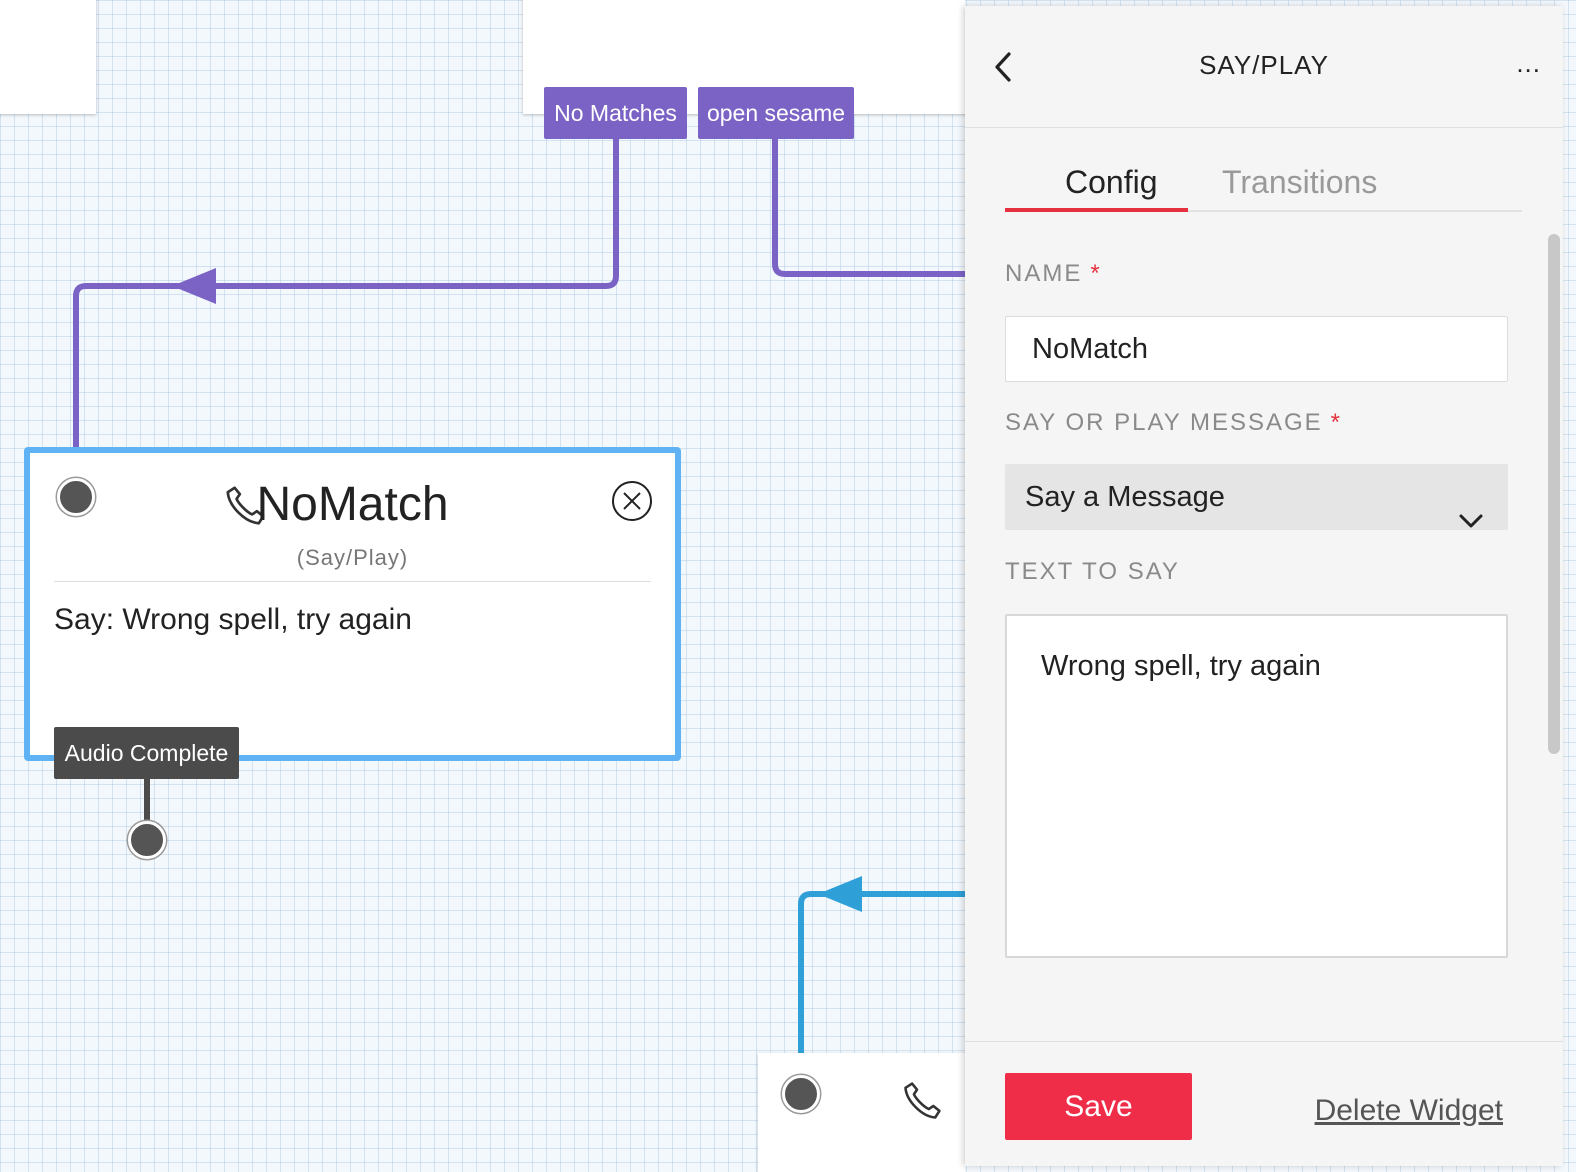 This screenshot has width=1576, height=1172. I want to click on panel-scrollbar, so click(1554, 494).